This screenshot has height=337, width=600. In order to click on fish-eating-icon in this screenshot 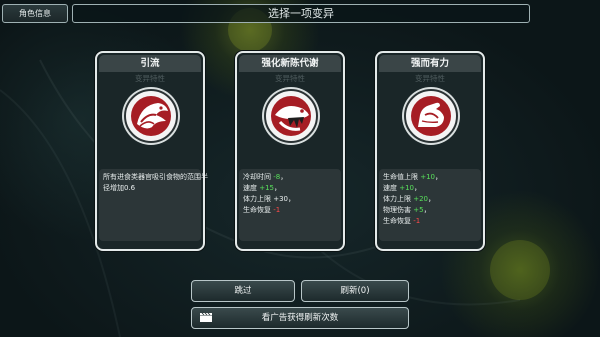, I will do `click(291, 116)`.